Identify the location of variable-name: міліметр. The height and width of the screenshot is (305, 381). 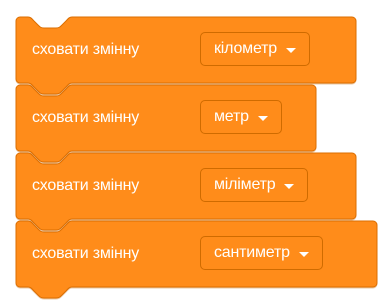
(245, 184).